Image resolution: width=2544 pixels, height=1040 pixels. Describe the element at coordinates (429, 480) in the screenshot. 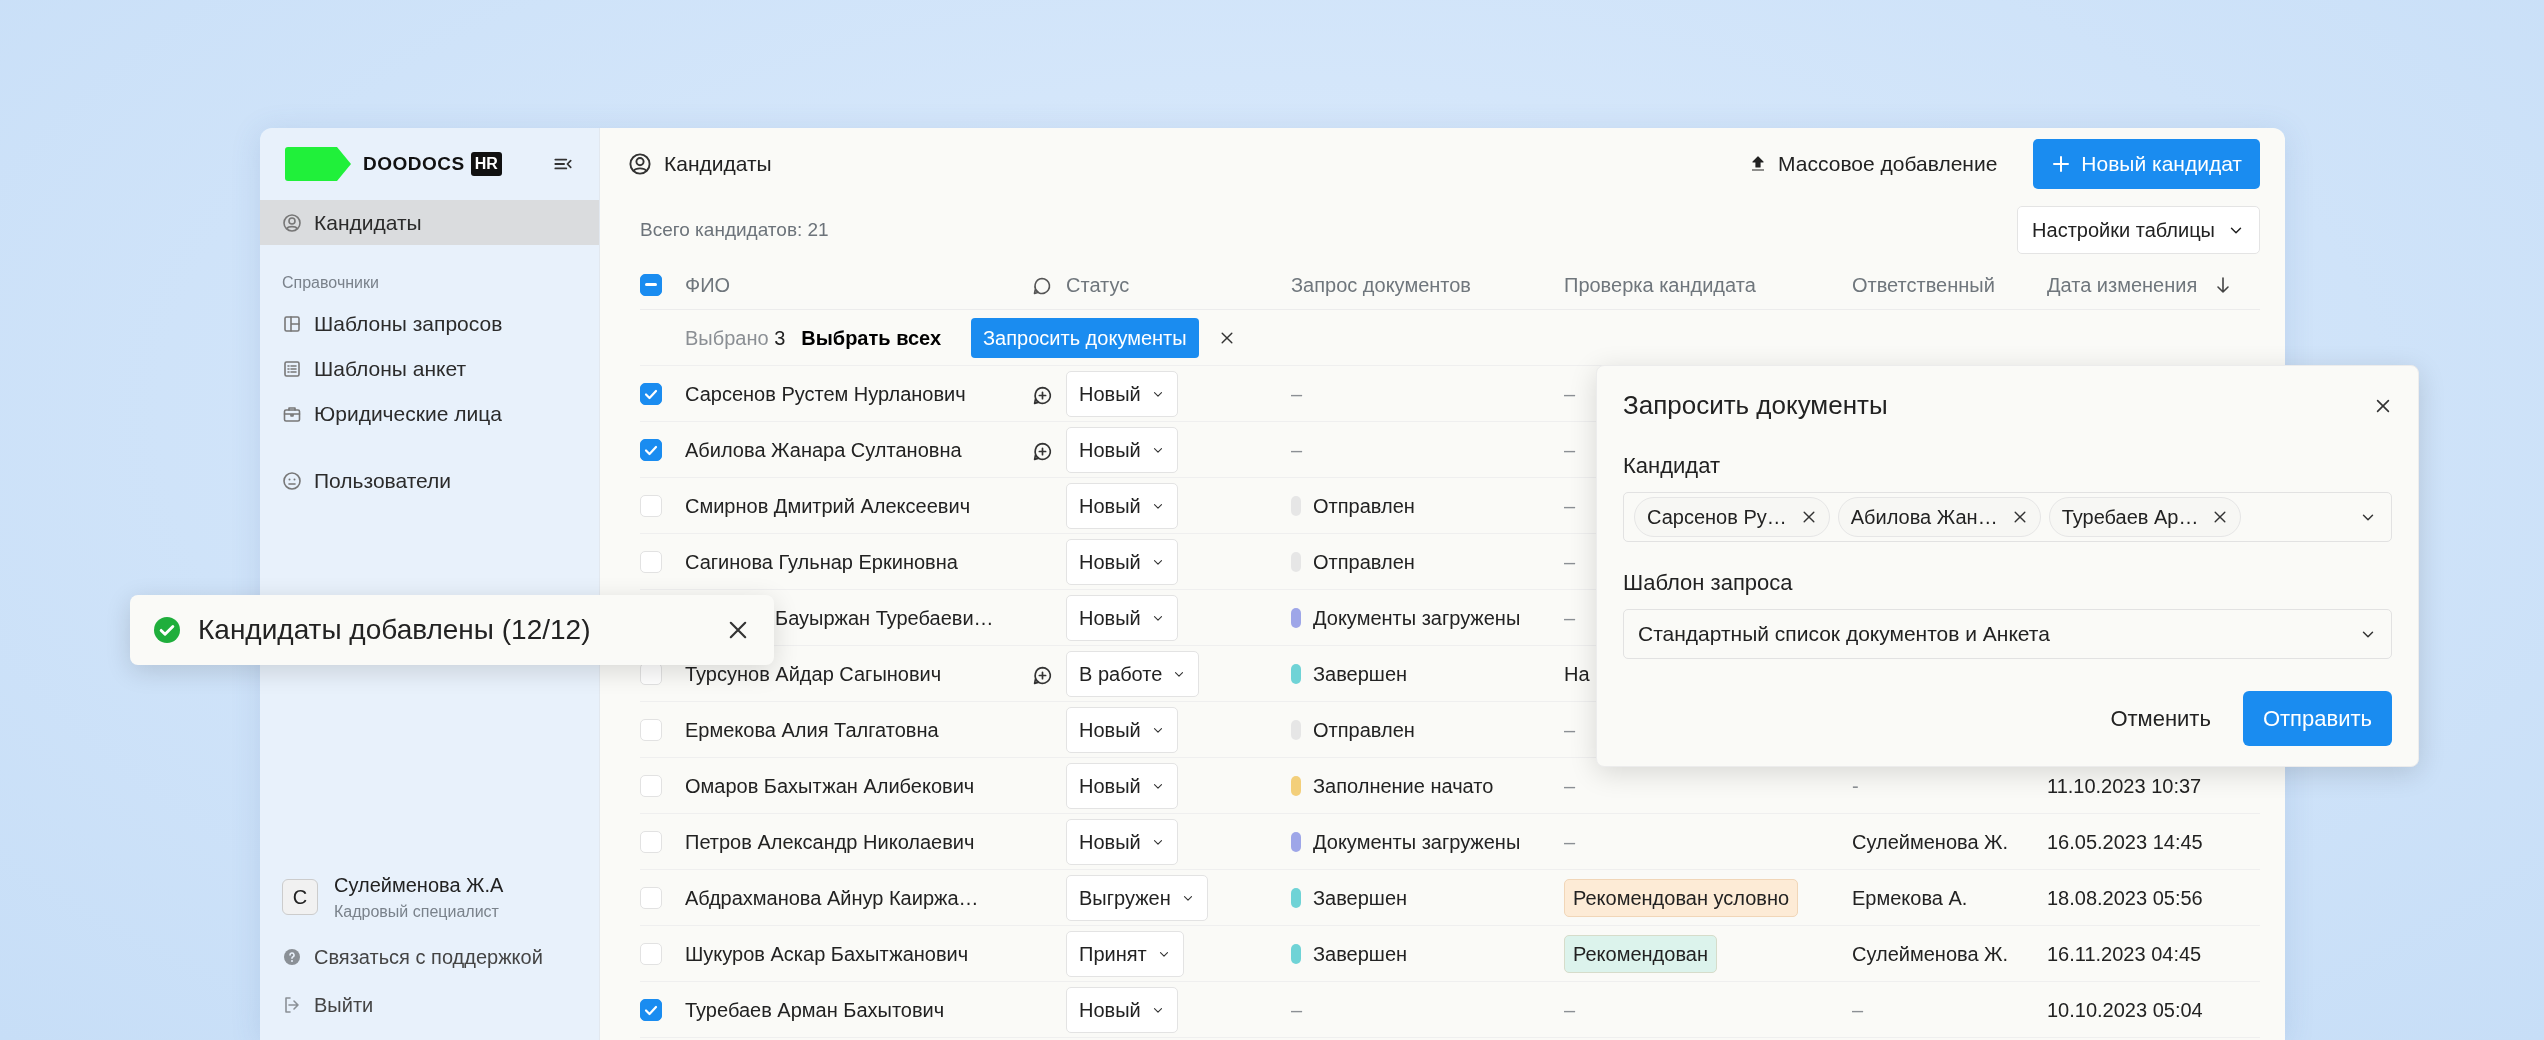

I see `nav-item: Пользователи` at that location.